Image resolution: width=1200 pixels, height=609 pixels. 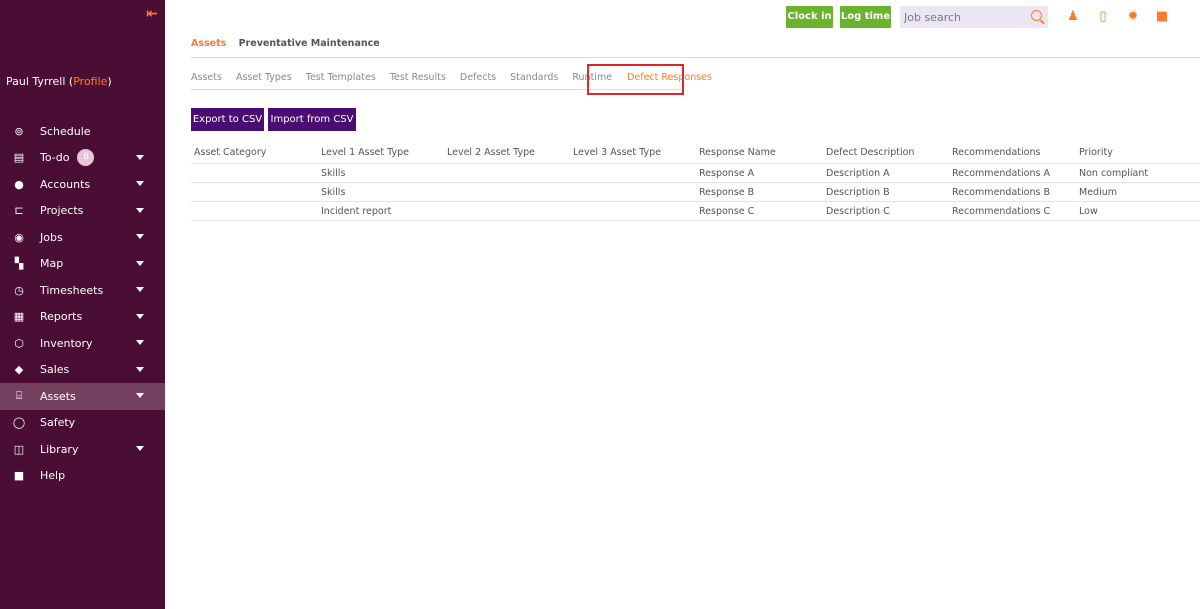 I want to click on schedule-icon: ⊚, so click(x=19, y=131).